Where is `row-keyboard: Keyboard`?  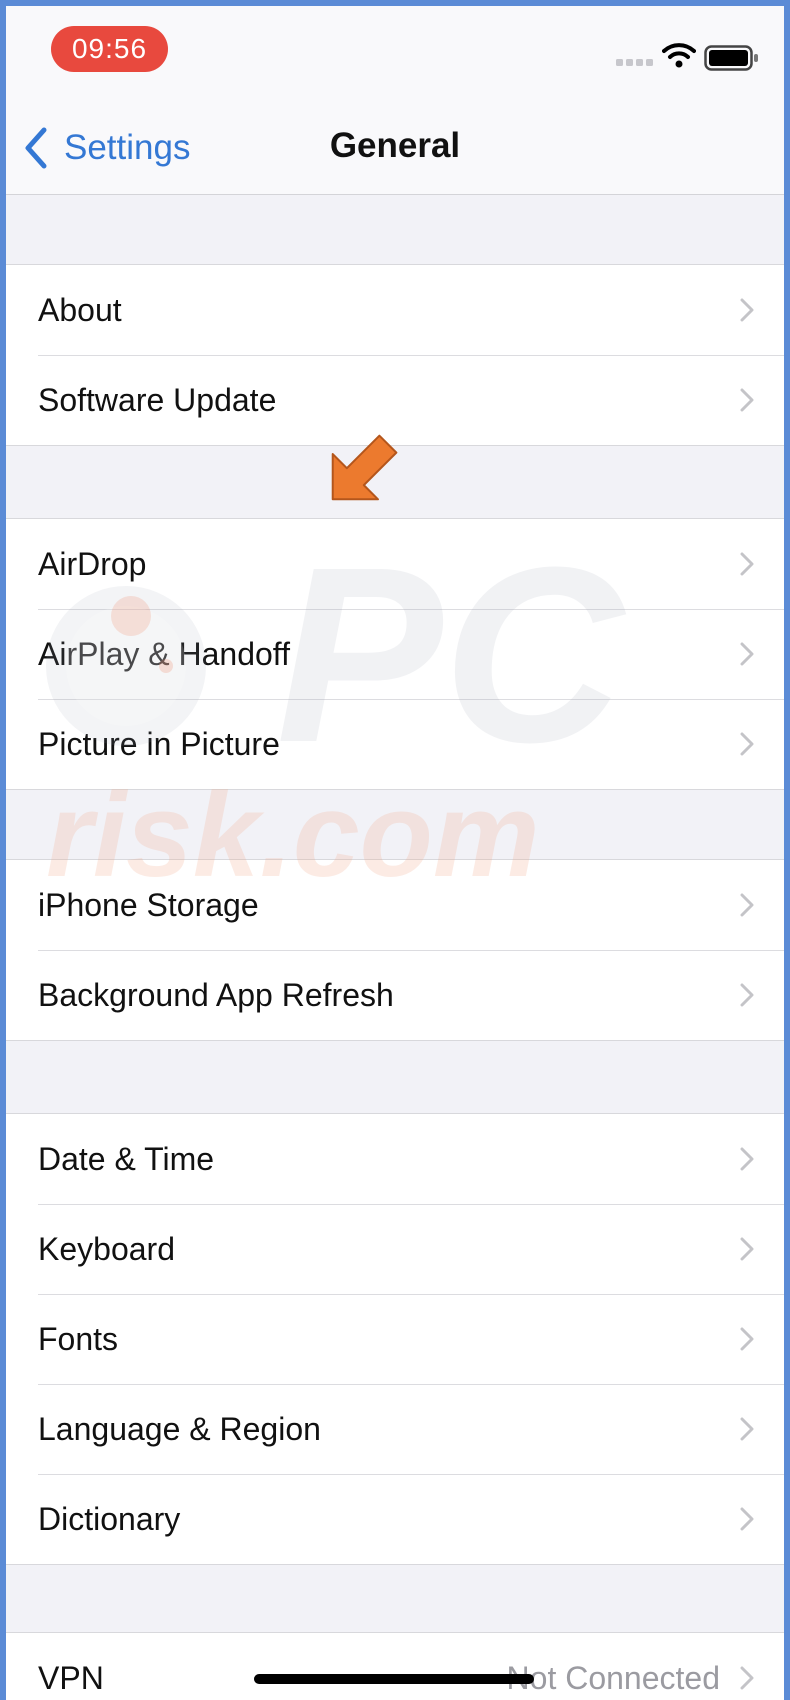
row-keyboard: Keyboard is located at coordinates (395, 1249).